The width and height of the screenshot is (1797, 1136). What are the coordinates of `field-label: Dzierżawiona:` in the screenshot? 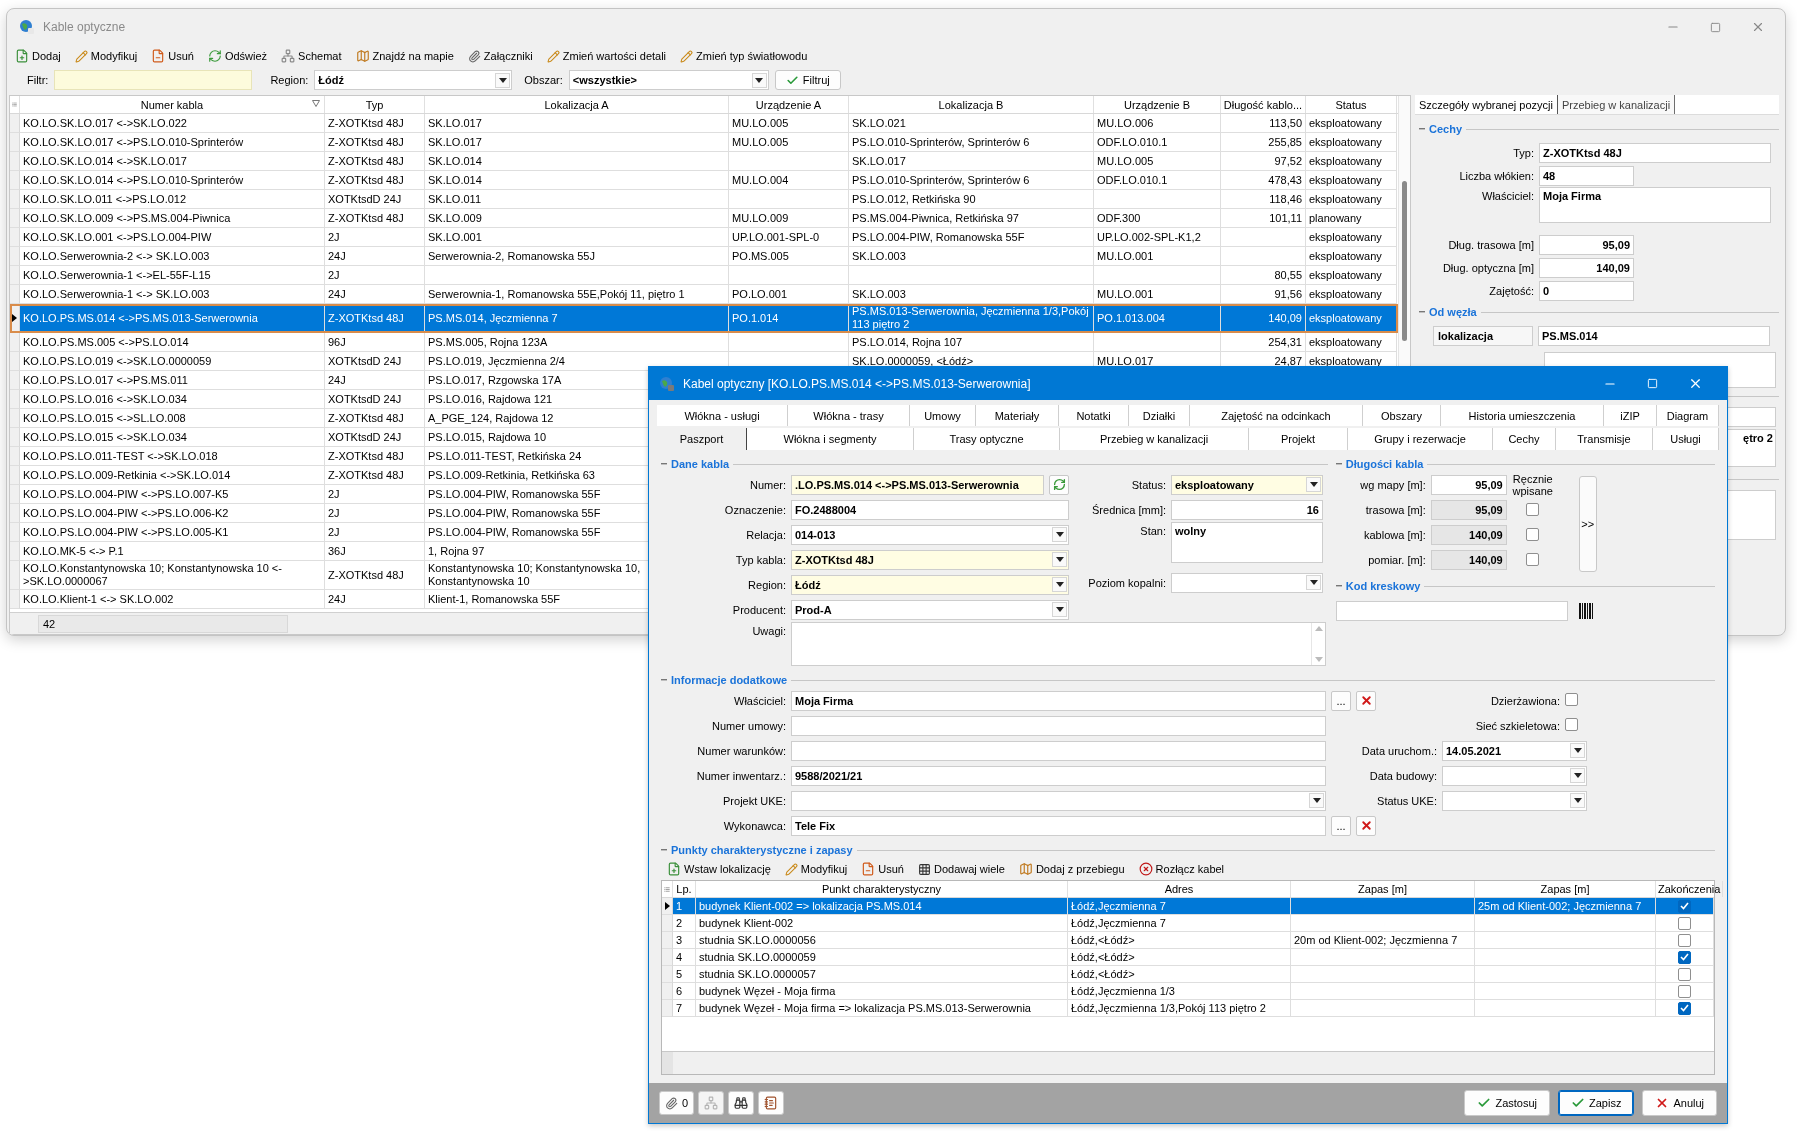 It's located at (1525, 700).